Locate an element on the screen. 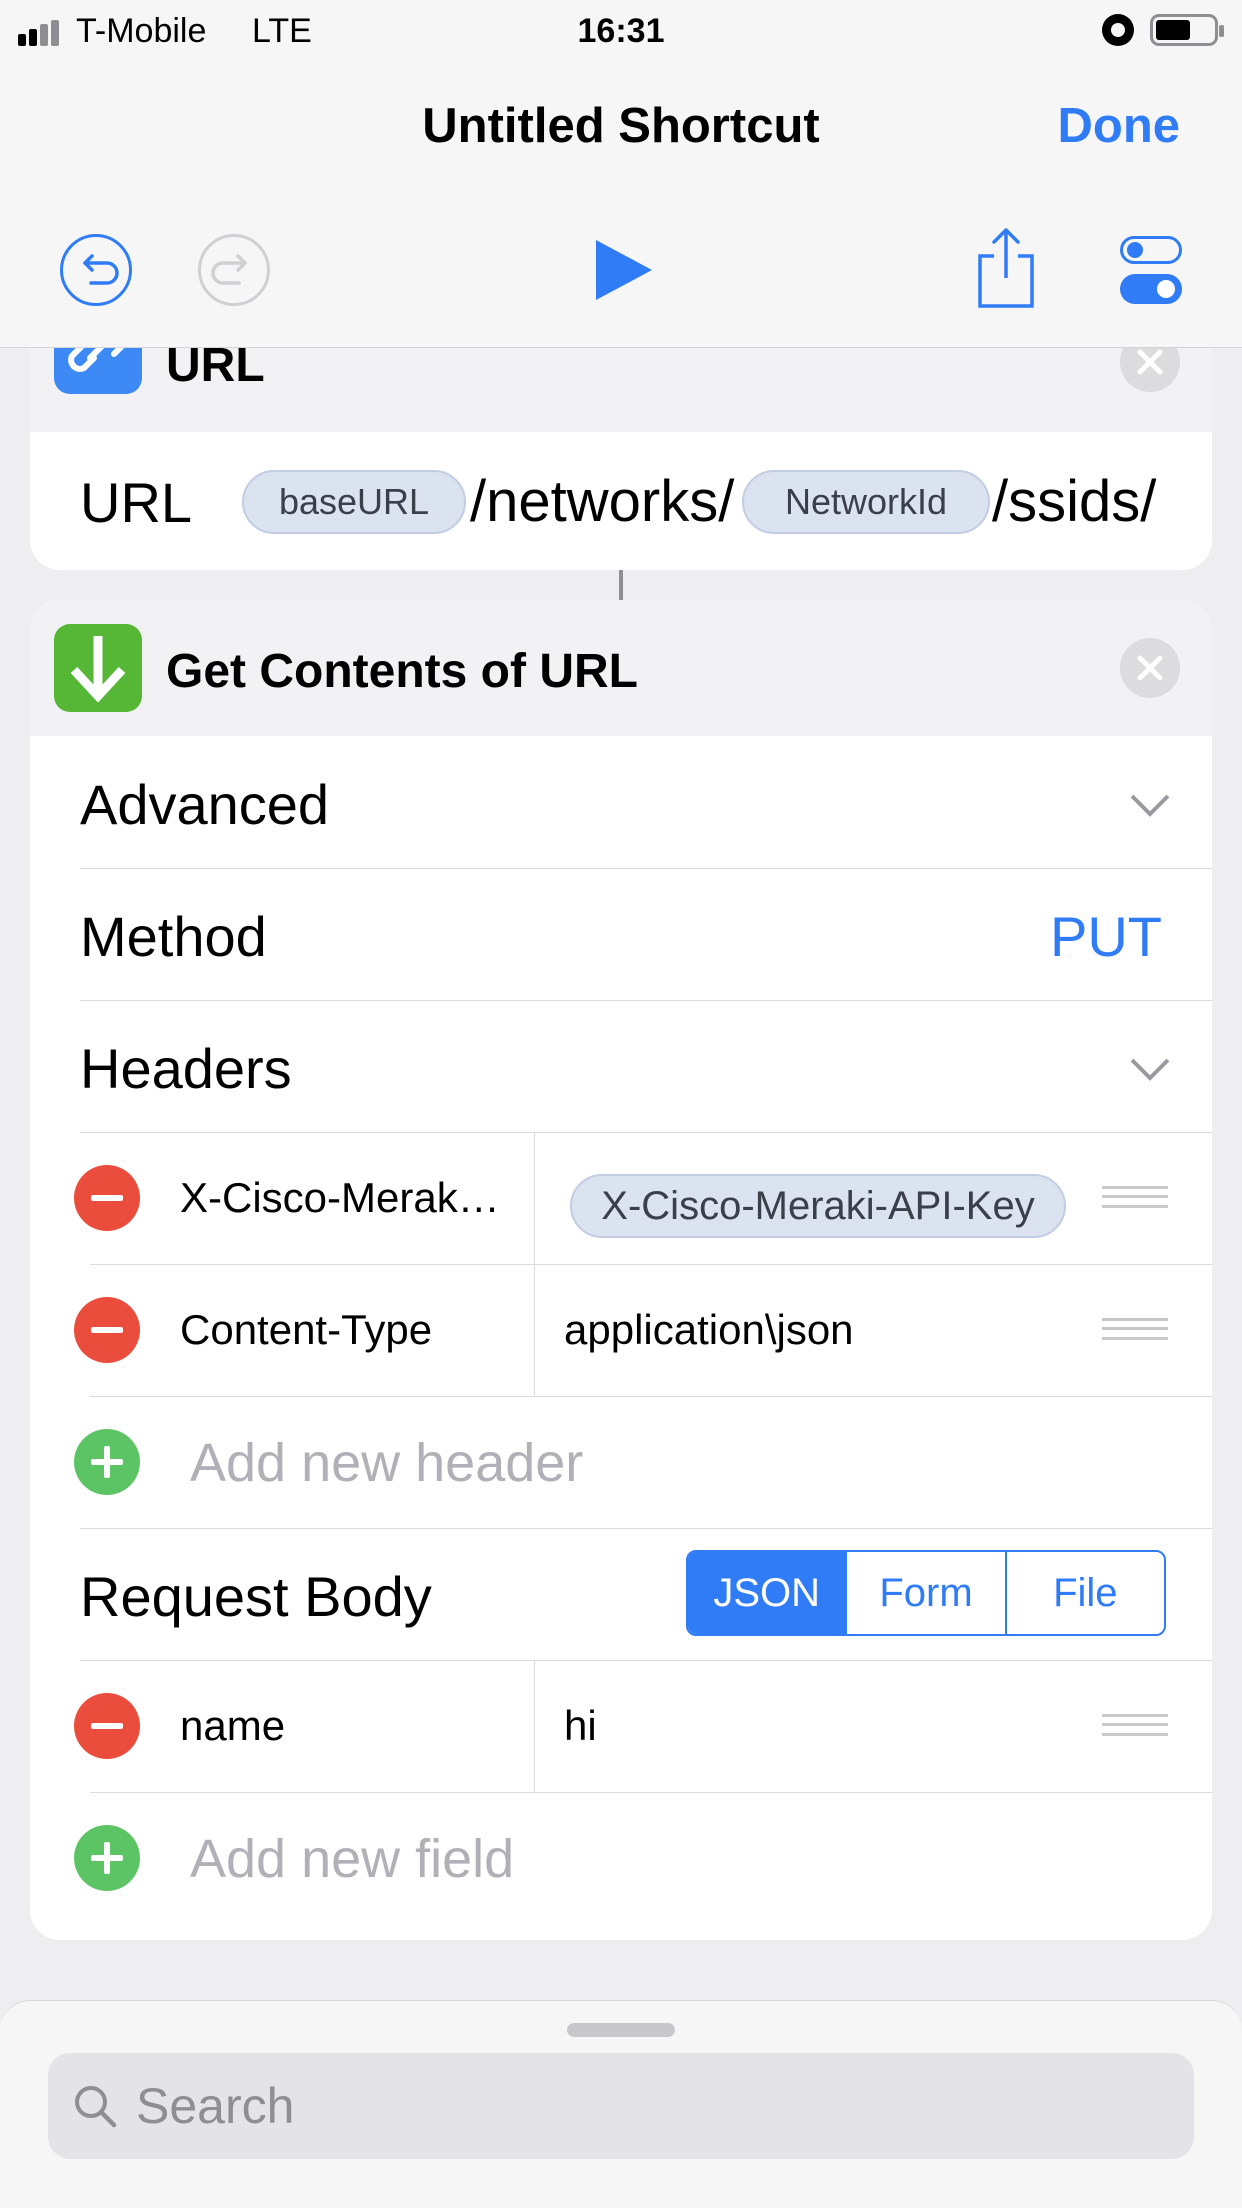 This screenshot has height=2208, width=1242. download-arrow-icon is located at coordinates (98, 668).